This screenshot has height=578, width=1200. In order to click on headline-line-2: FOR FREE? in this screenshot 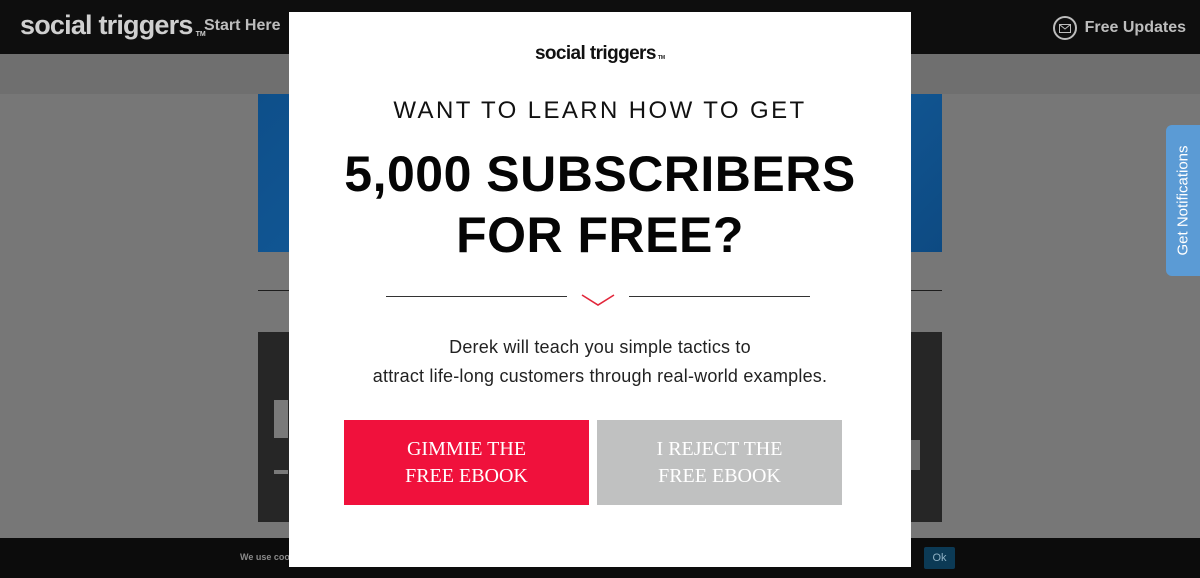, I will do `click(600, 235)`.